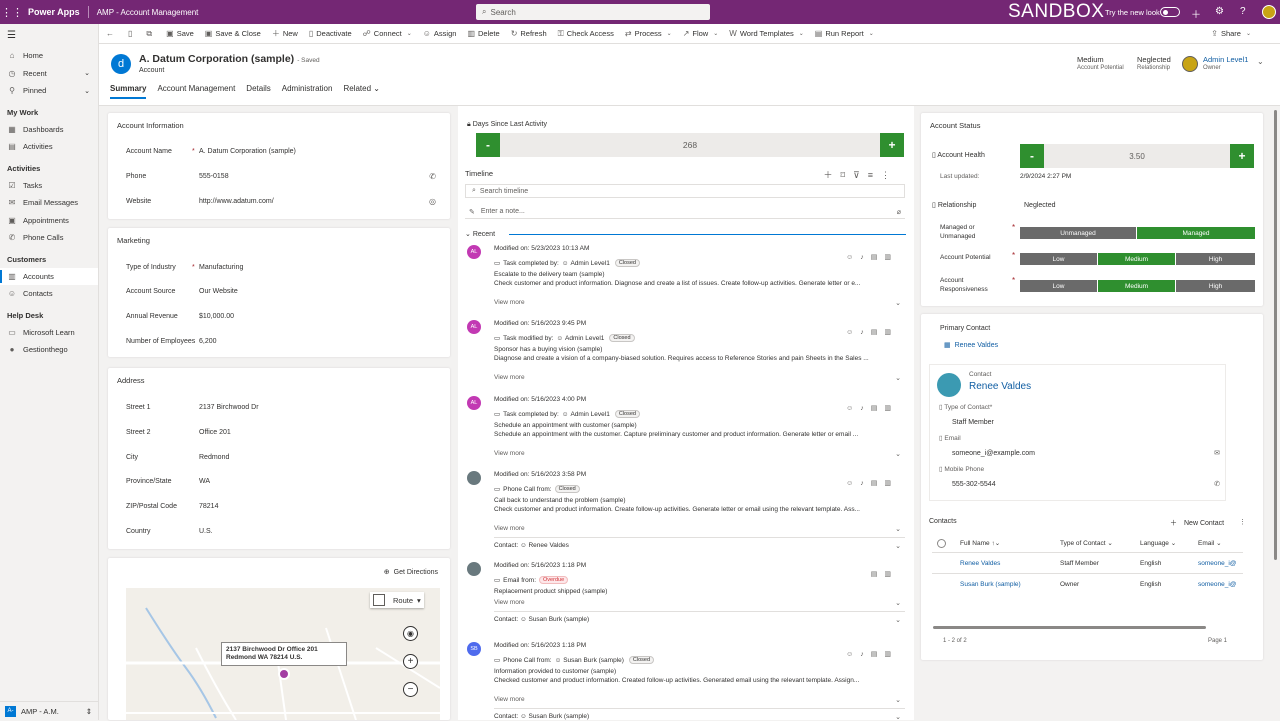  Describe the element at coordinates (111, 33) in the screenshot. I see `back-button: ←` at that location.